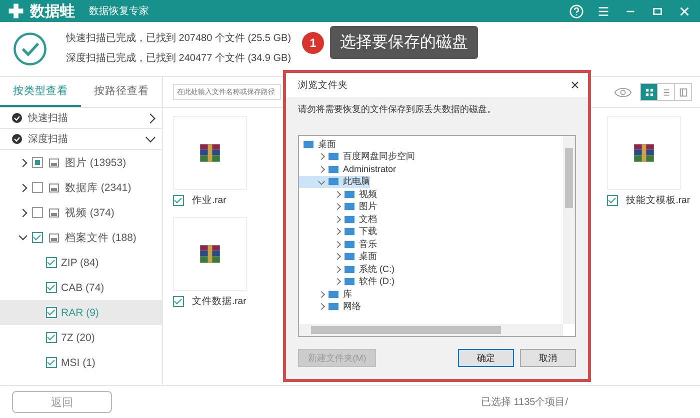 Image resolution: width=700 pixels, height=418 pixels. Describe the element at coordinates (81, 162) in the screenshot. I see `category-item: 图片 (13953)` at that location.